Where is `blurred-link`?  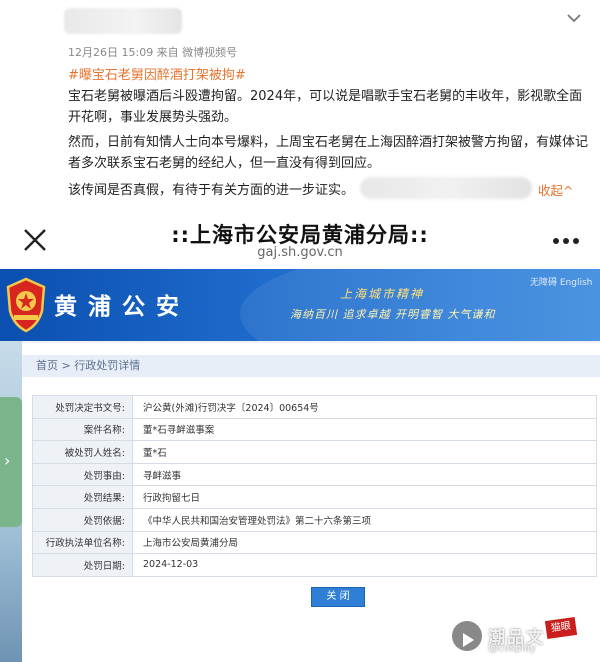
blurred-link is located at coordinates (446, 188).